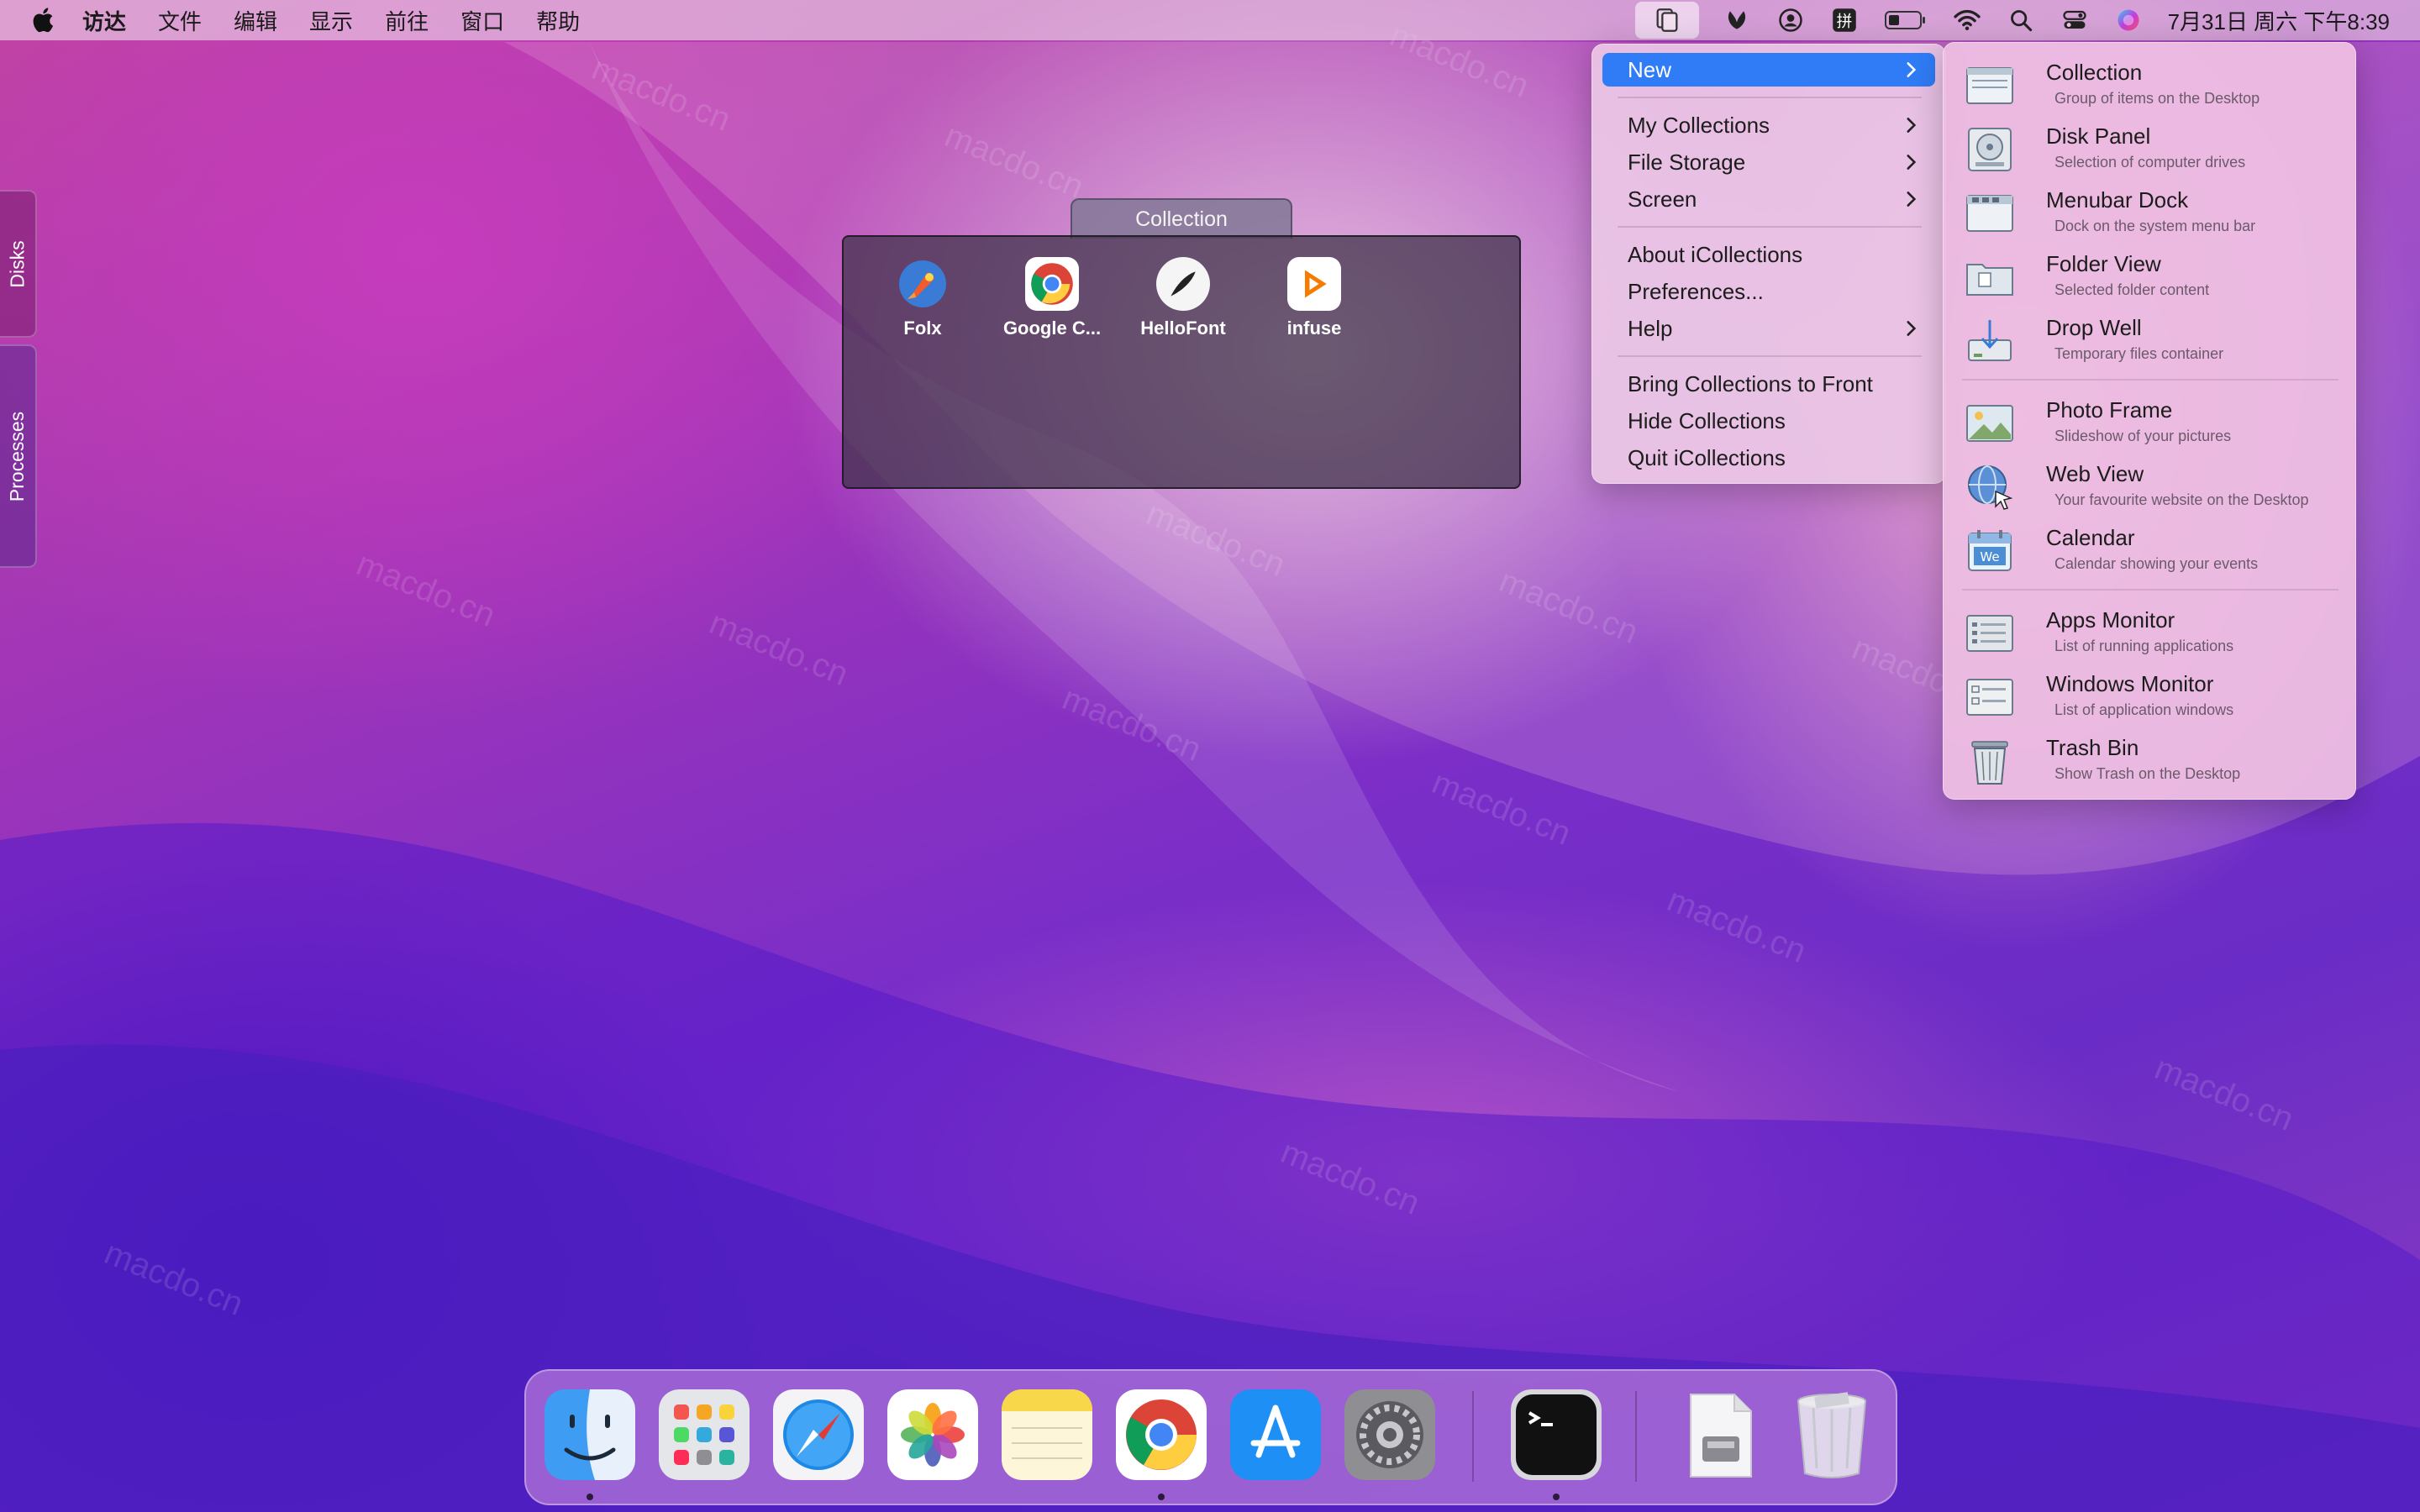 This screenshot has height=1512, width=2420. I want to click on menubar-dock-icon, so click(1989, 213).